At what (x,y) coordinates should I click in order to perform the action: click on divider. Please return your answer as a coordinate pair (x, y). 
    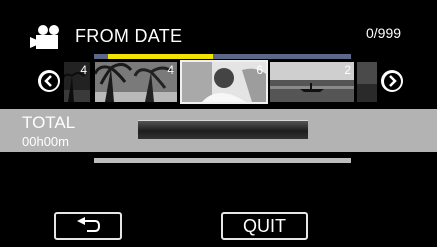
    Looking at the image, I should click on (222, 160).